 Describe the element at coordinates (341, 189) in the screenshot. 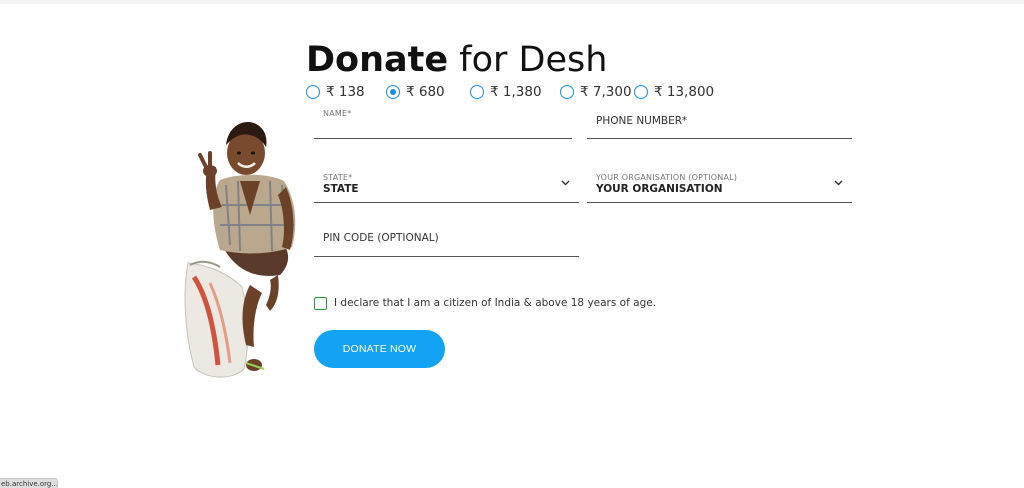

I see `state-select-value: STATE` at that location.